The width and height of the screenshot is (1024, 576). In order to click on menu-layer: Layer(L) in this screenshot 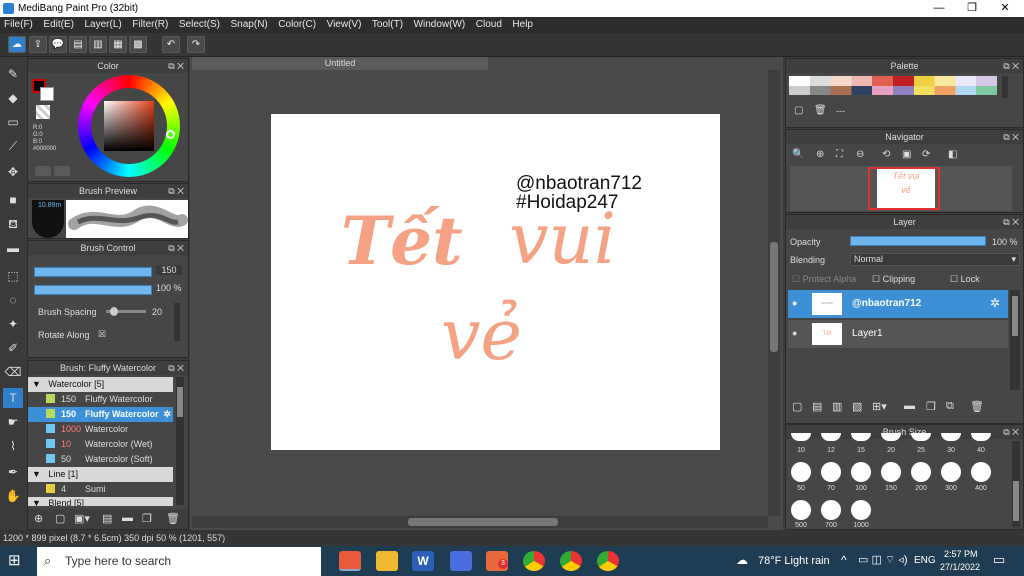, I will do `click(102, 25)`.